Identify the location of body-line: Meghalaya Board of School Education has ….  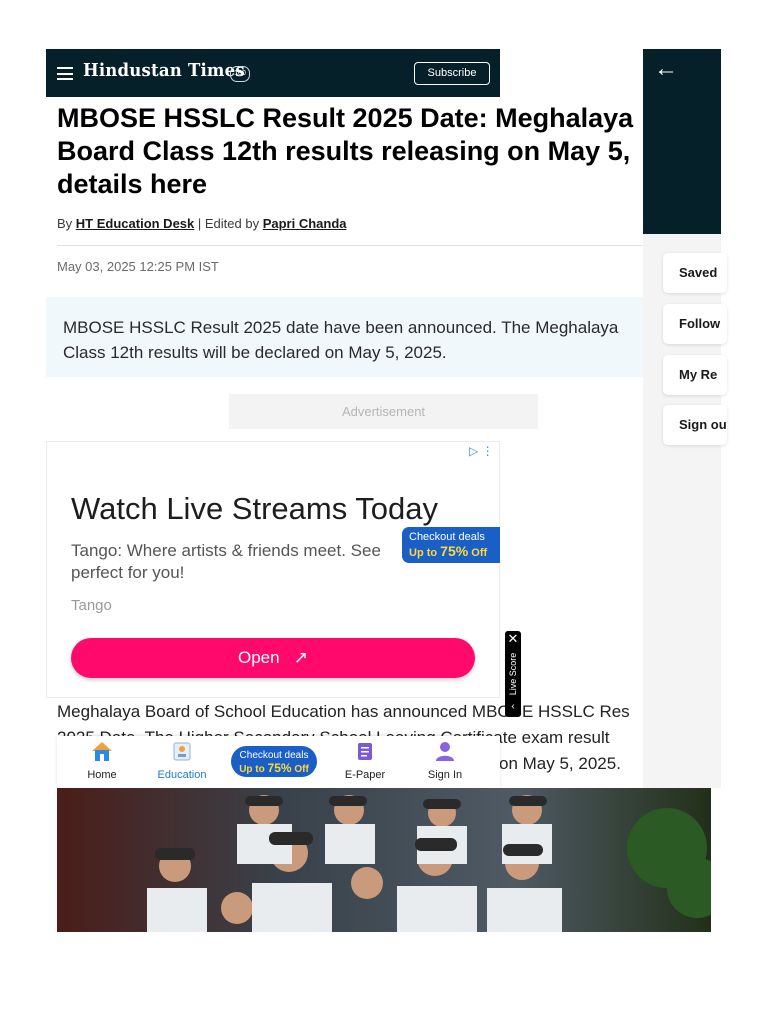
(343, 711).